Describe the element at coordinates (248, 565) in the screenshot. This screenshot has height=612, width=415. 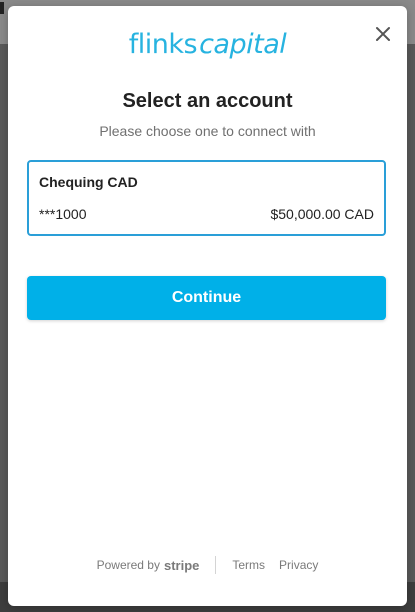
I see `terms-link: Terms` at that location.